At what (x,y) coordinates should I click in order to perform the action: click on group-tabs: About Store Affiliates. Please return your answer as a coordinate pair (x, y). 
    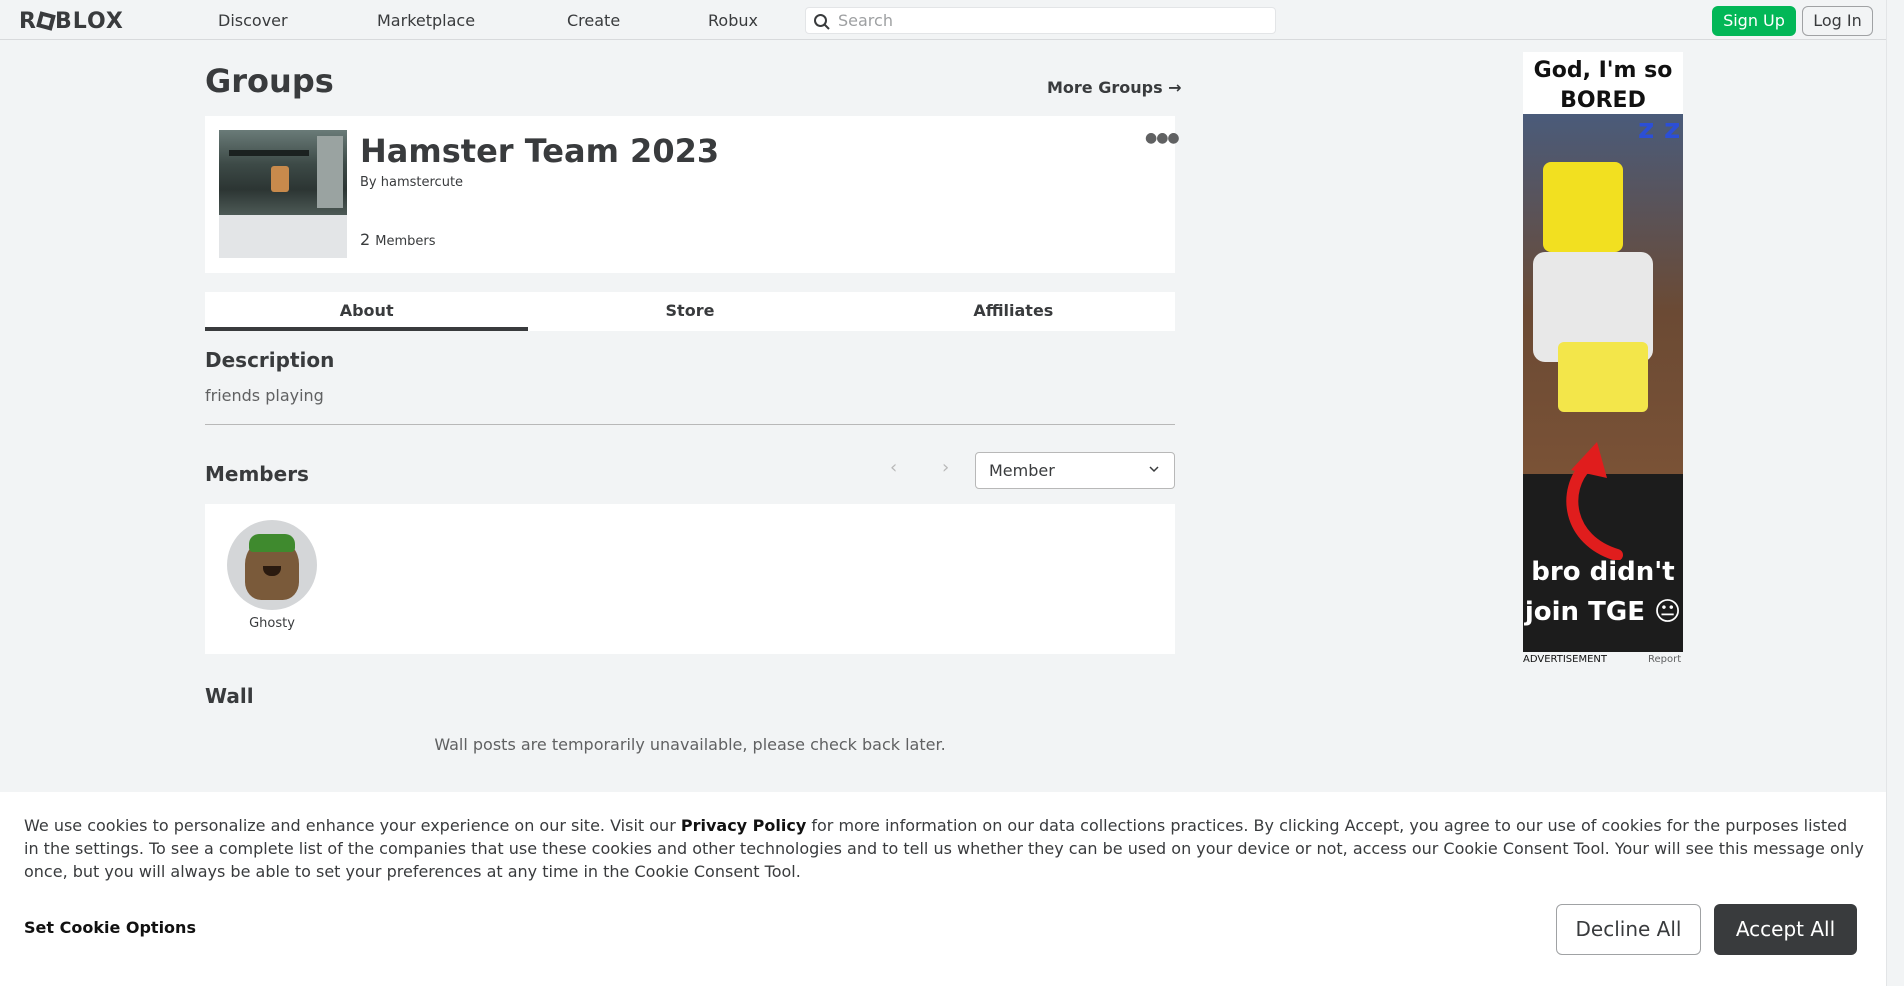
    Looking at the image, I should click on (690, 311).